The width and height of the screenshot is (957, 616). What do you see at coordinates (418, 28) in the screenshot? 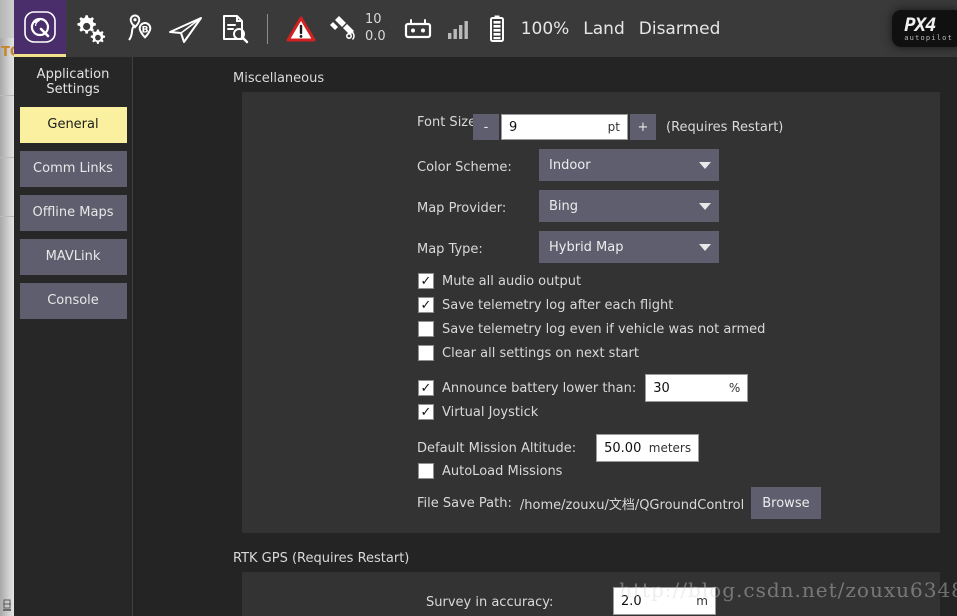
I see `rc-transmitter-icon` at bounding box center [418, 28].